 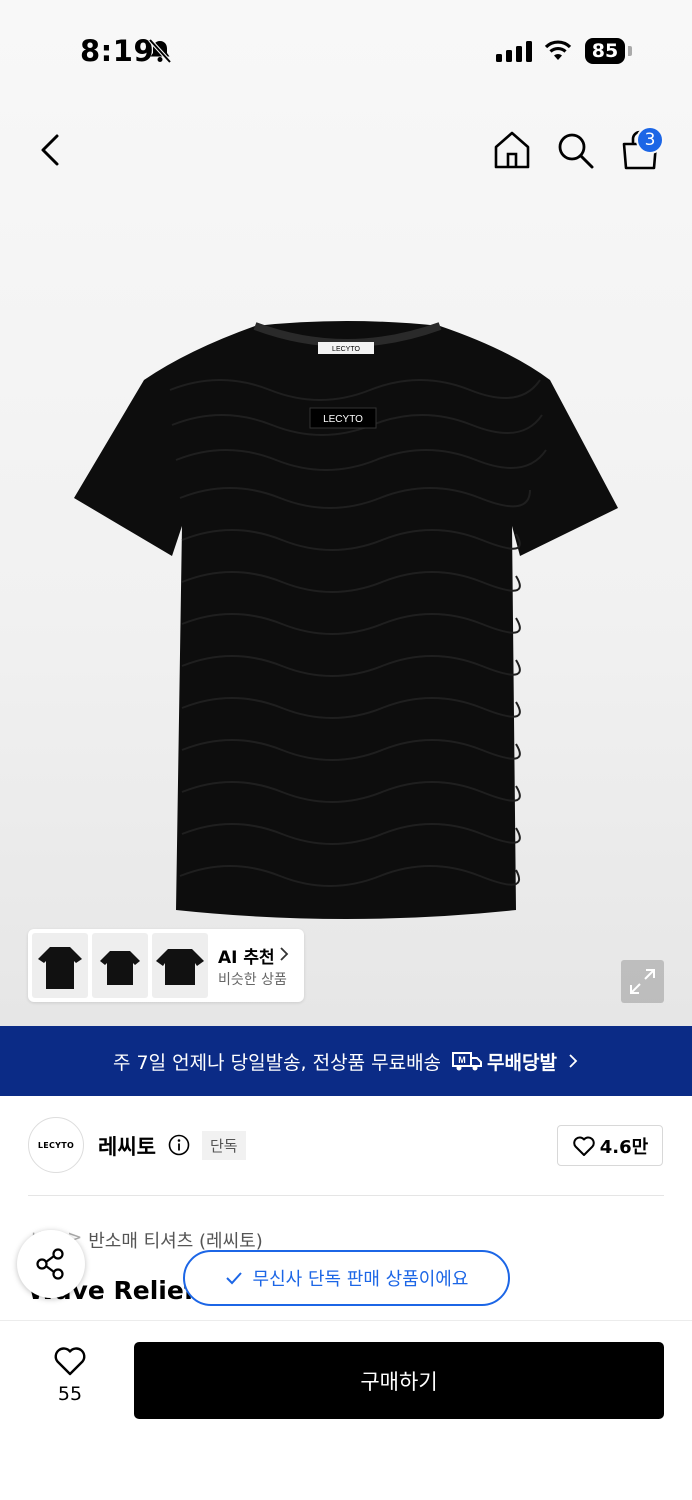 What do you see at coordinates (346, 1195) in the screenshot?
I see `divider` at bounding box center [346, 1195].